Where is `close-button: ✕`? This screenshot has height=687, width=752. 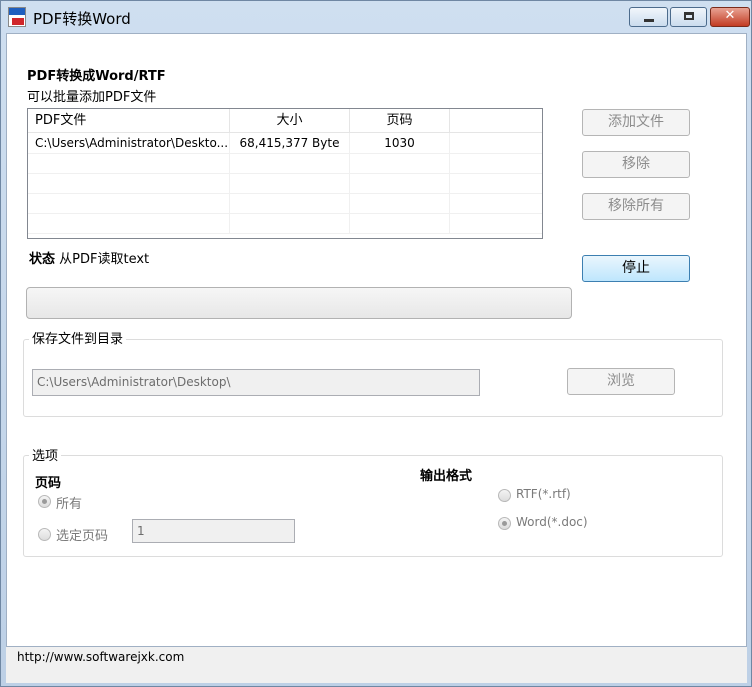 close-button: ✕ is located at coordinates (730, 17).